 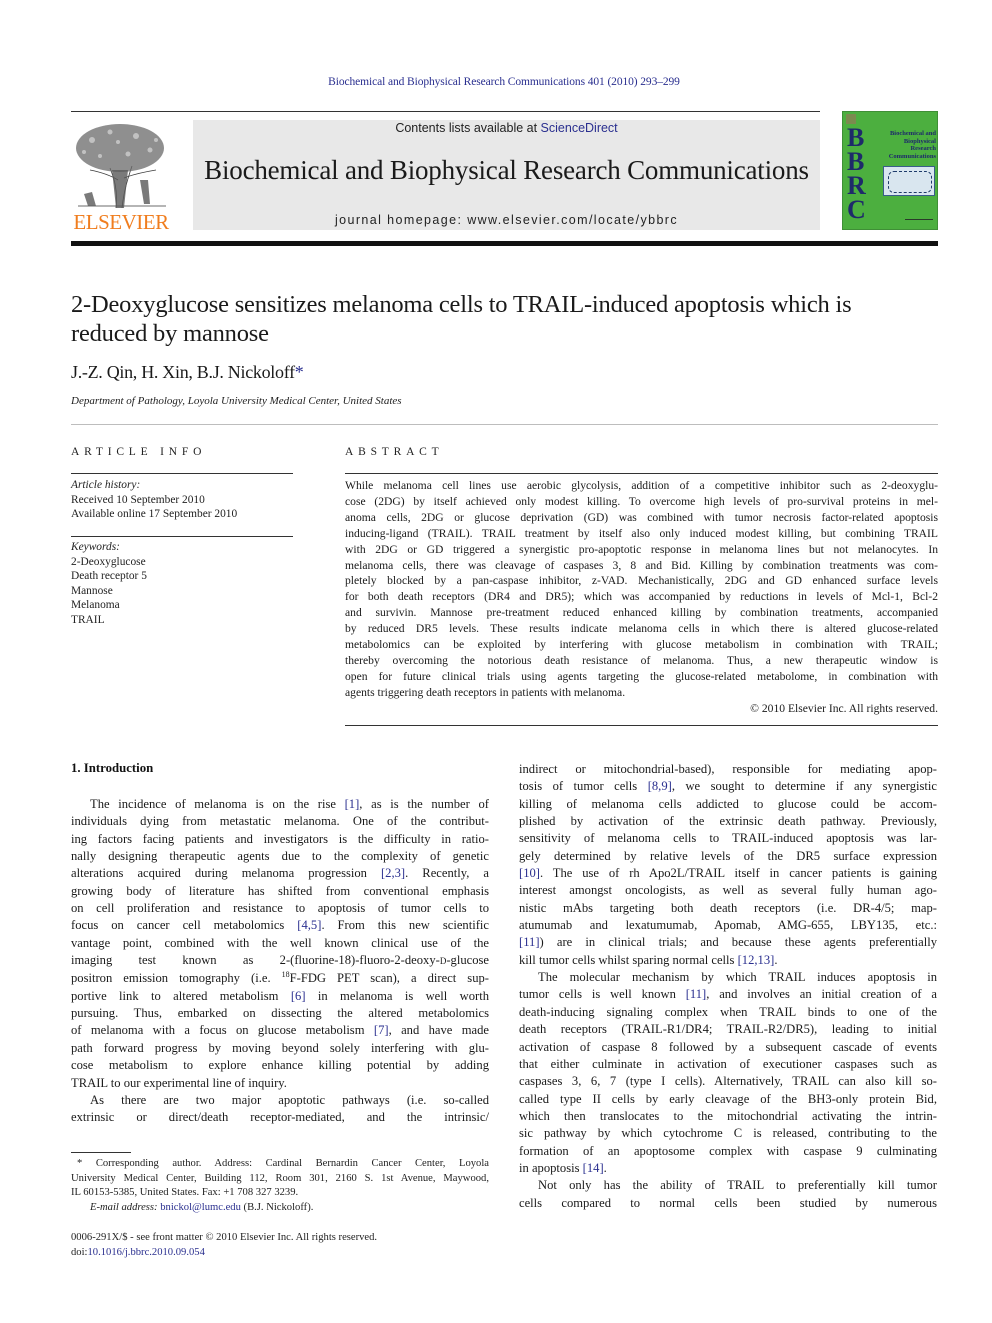 I want to click on cover-letter: C, so click(x=856, y=209).